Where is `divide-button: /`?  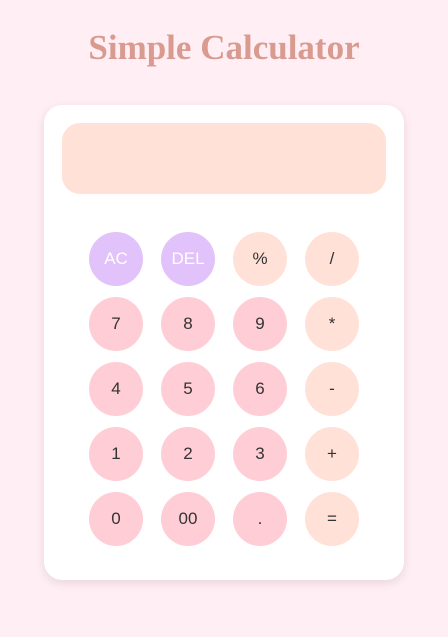
divide-button: / is located at coordinates (332, 259).